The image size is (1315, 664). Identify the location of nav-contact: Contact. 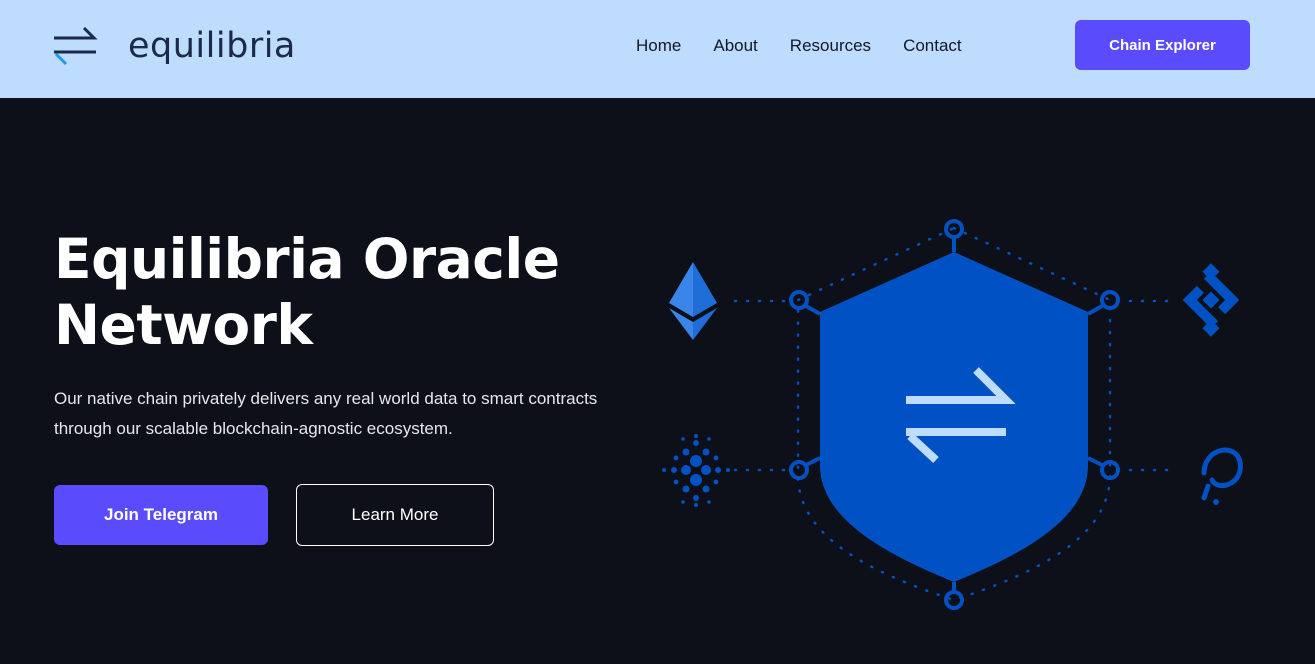
(932, 46).